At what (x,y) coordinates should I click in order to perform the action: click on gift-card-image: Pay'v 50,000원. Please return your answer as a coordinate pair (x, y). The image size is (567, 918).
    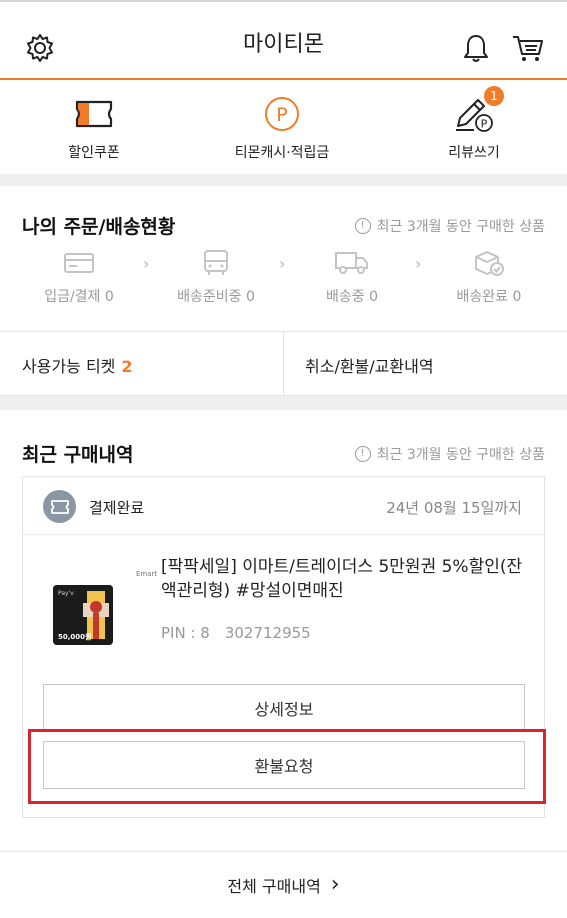
    Looking at the image, I should click on (83, 615).